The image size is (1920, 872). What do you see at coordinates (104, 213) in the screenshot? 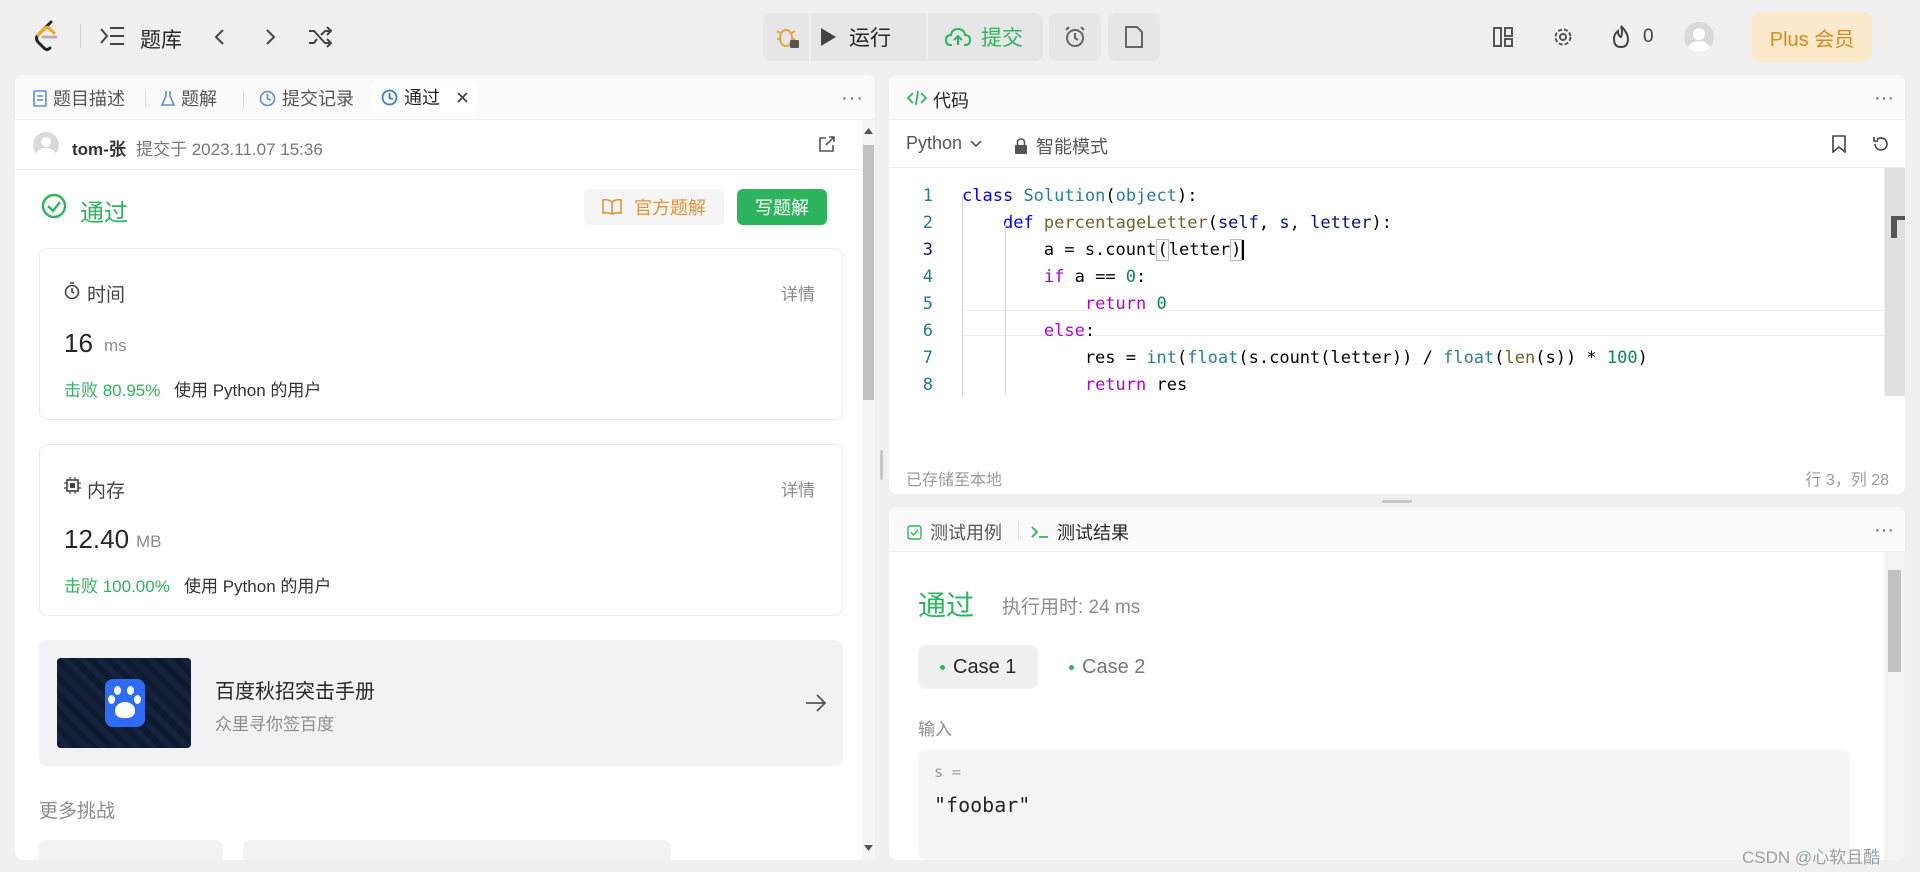
I see `submission-status: 通过` at bounding box center [104, 213].